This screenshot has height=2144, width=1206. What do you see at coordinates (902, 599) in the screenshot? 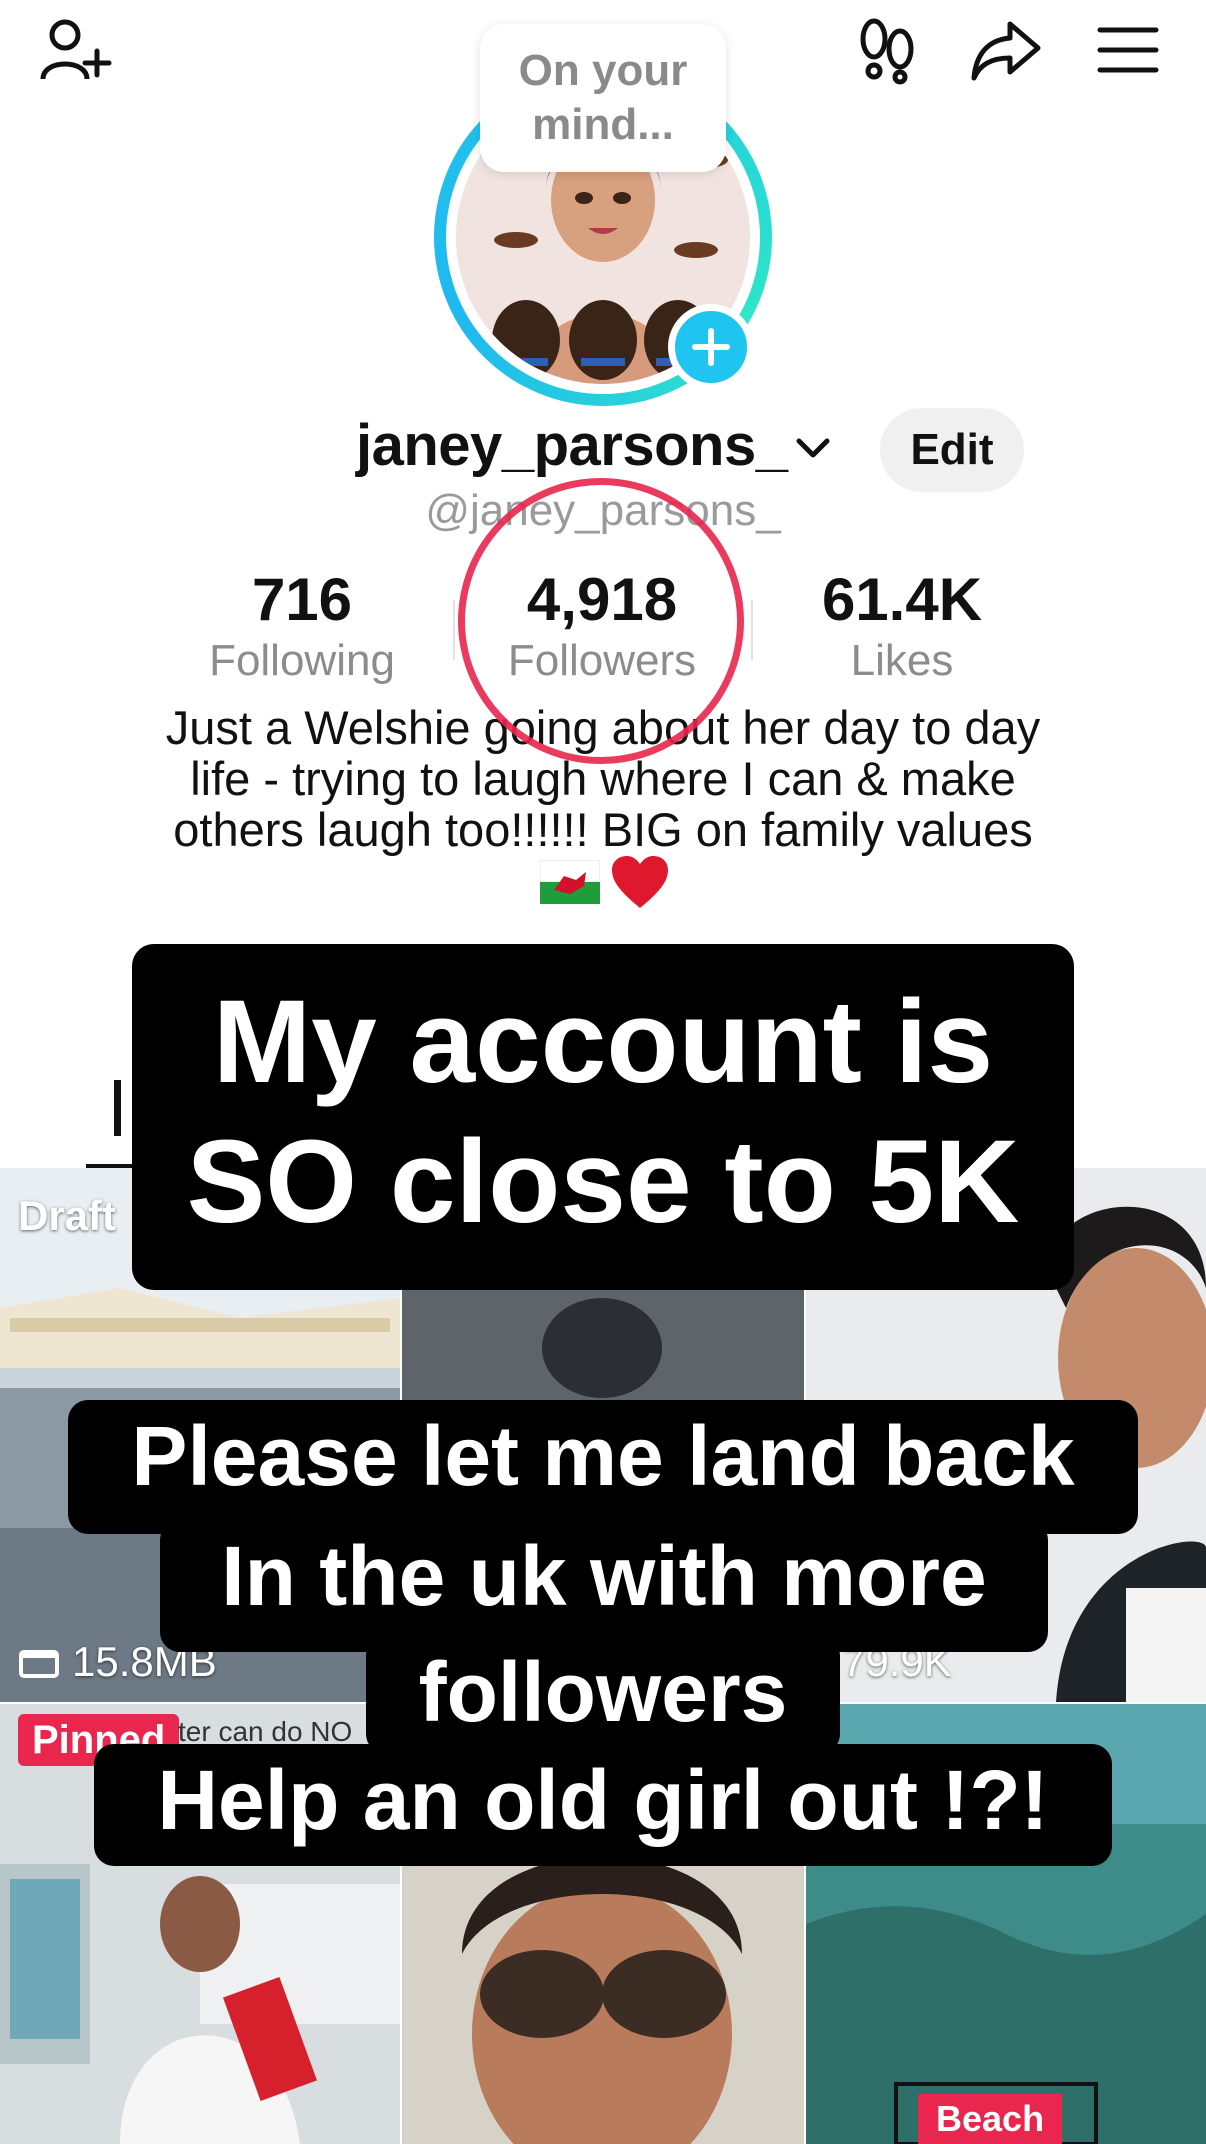
I see `stat-likes-value: 61.4K` at bounding box center [902, 599].